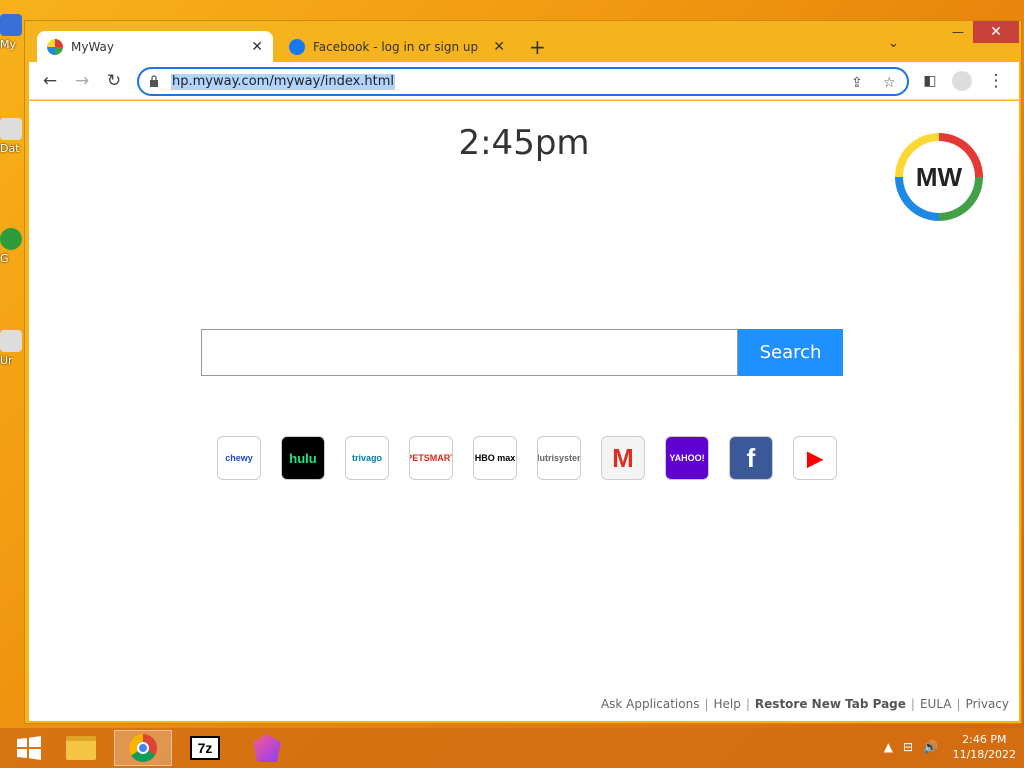  Describe the element at coordinates (996, 81) in the screenshot. I see `menu-kebab-icon: ⋮` at that location.